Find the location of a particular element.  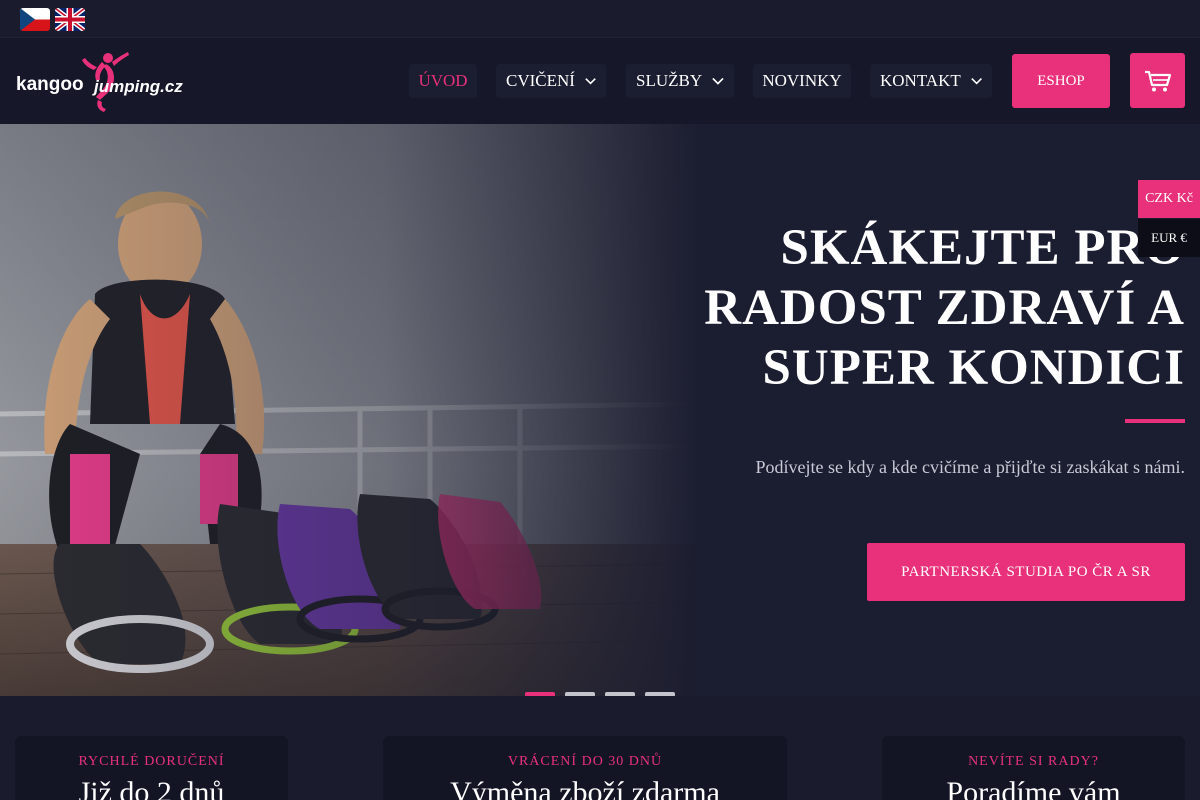

nav-cviceni: CVIČENÍ is located at coordinates (551, 81).